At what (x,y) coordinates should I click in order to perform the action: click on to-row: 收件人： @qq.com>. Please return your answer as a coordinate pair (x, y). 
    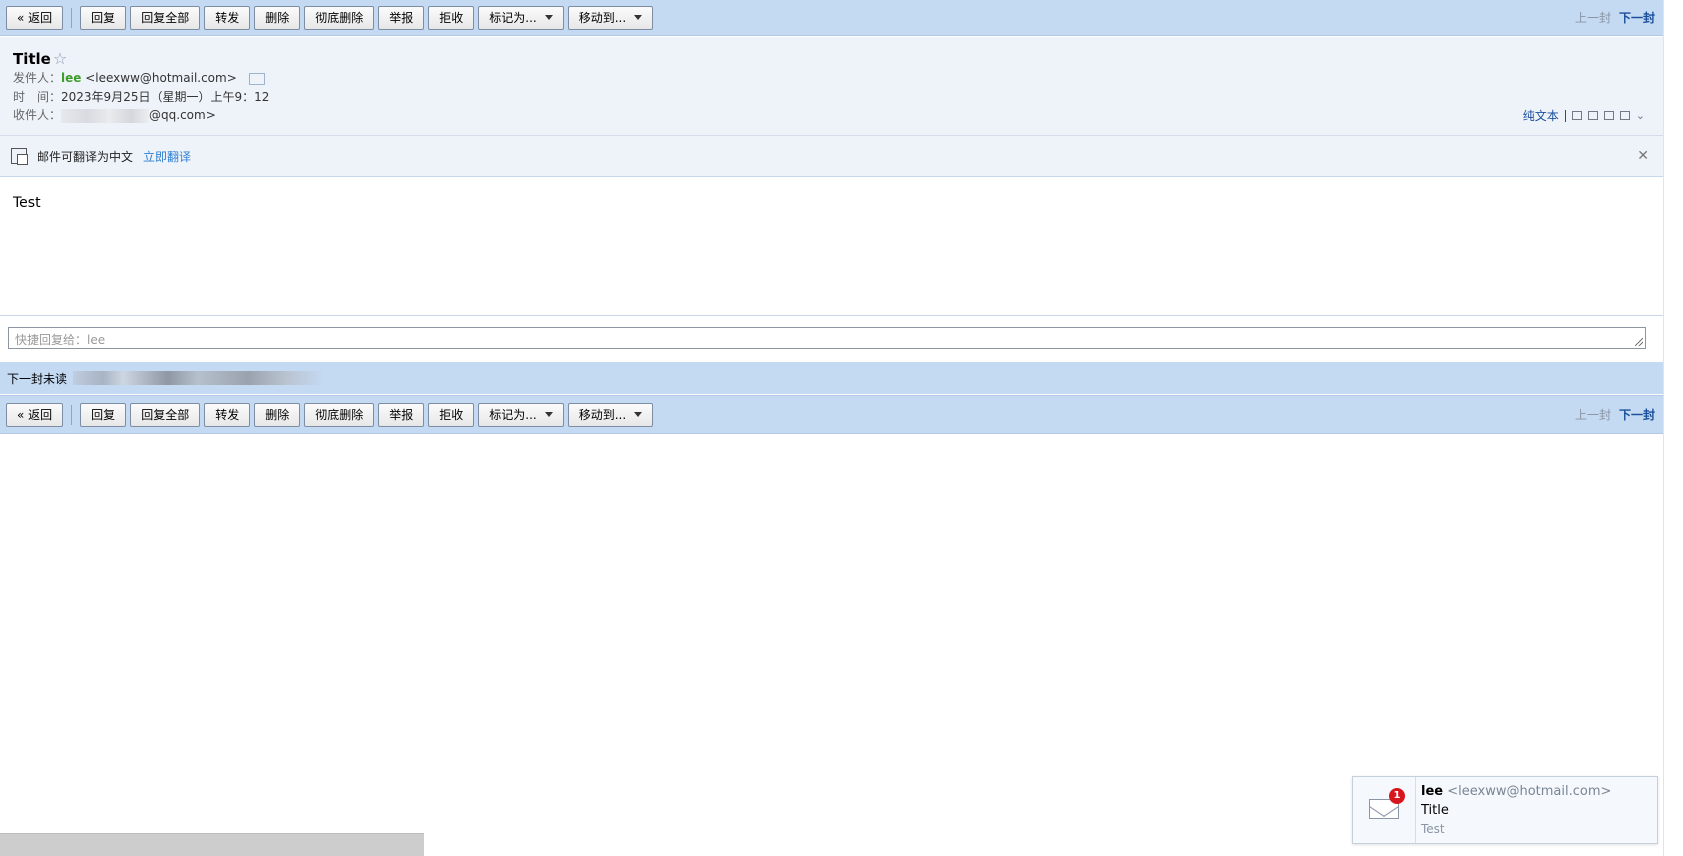
    Looking at the image, I should click on (114, 114).